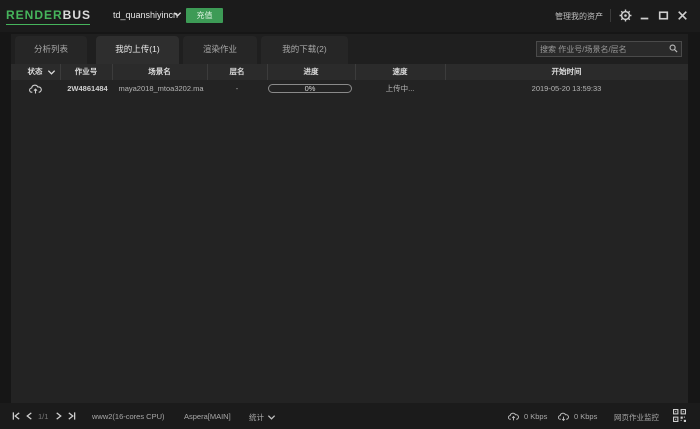  Describe the element at coordinates (159, 72) in the screenshot. I see `column-scene: 场景名` at that location.